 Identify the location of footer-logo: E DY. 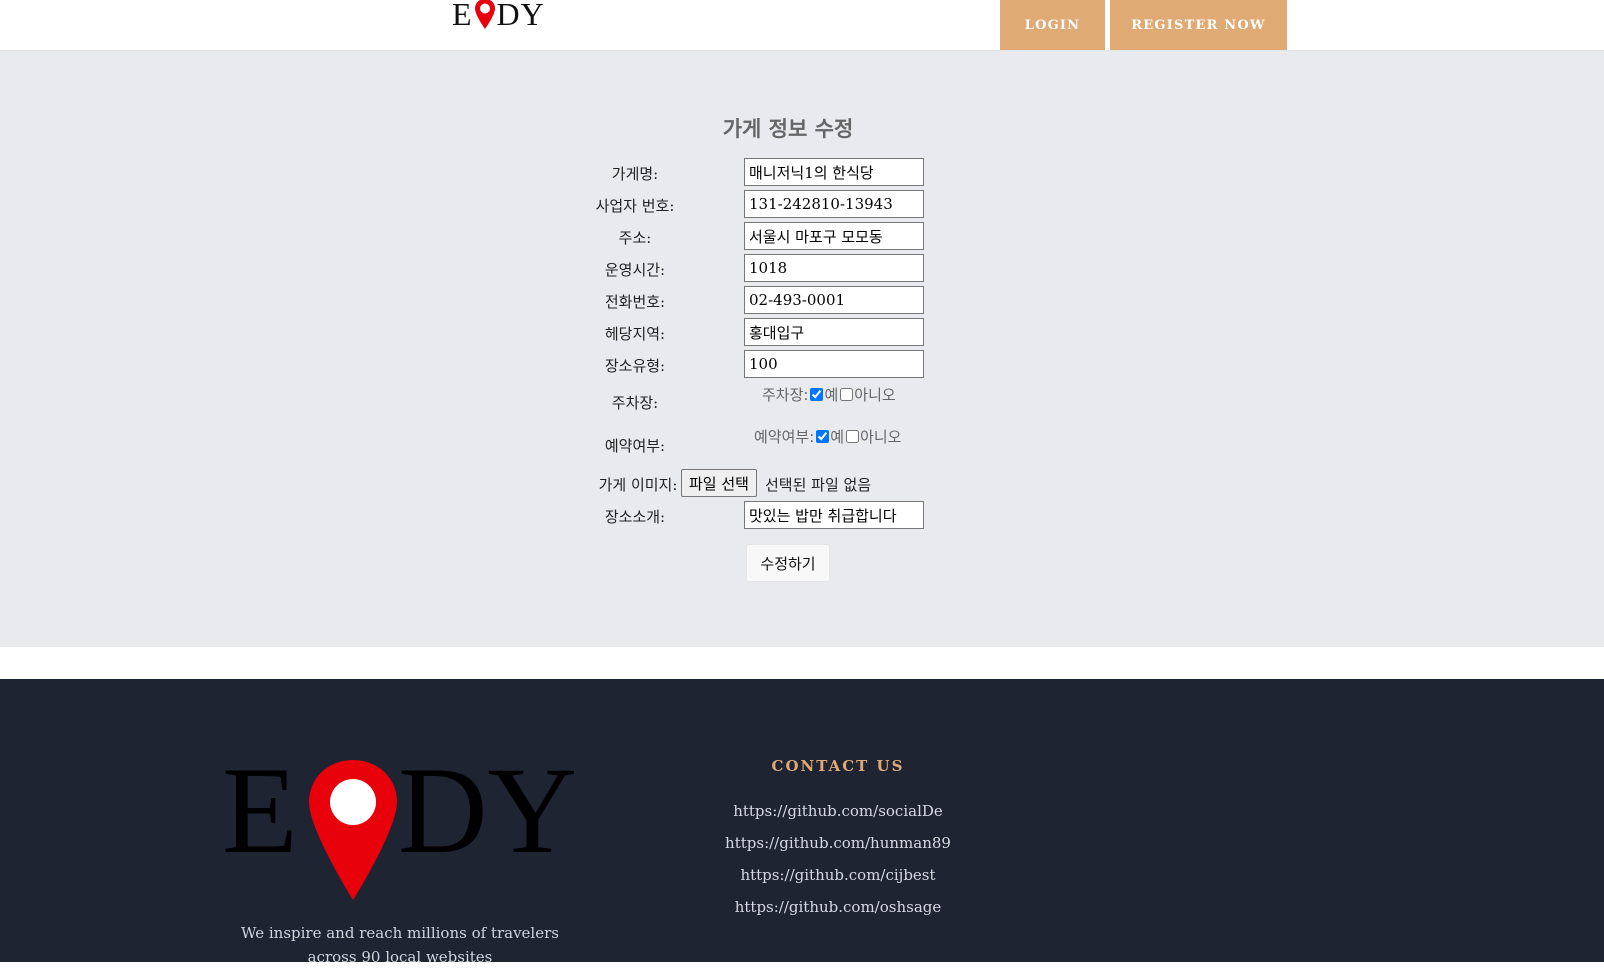
(398, 827).